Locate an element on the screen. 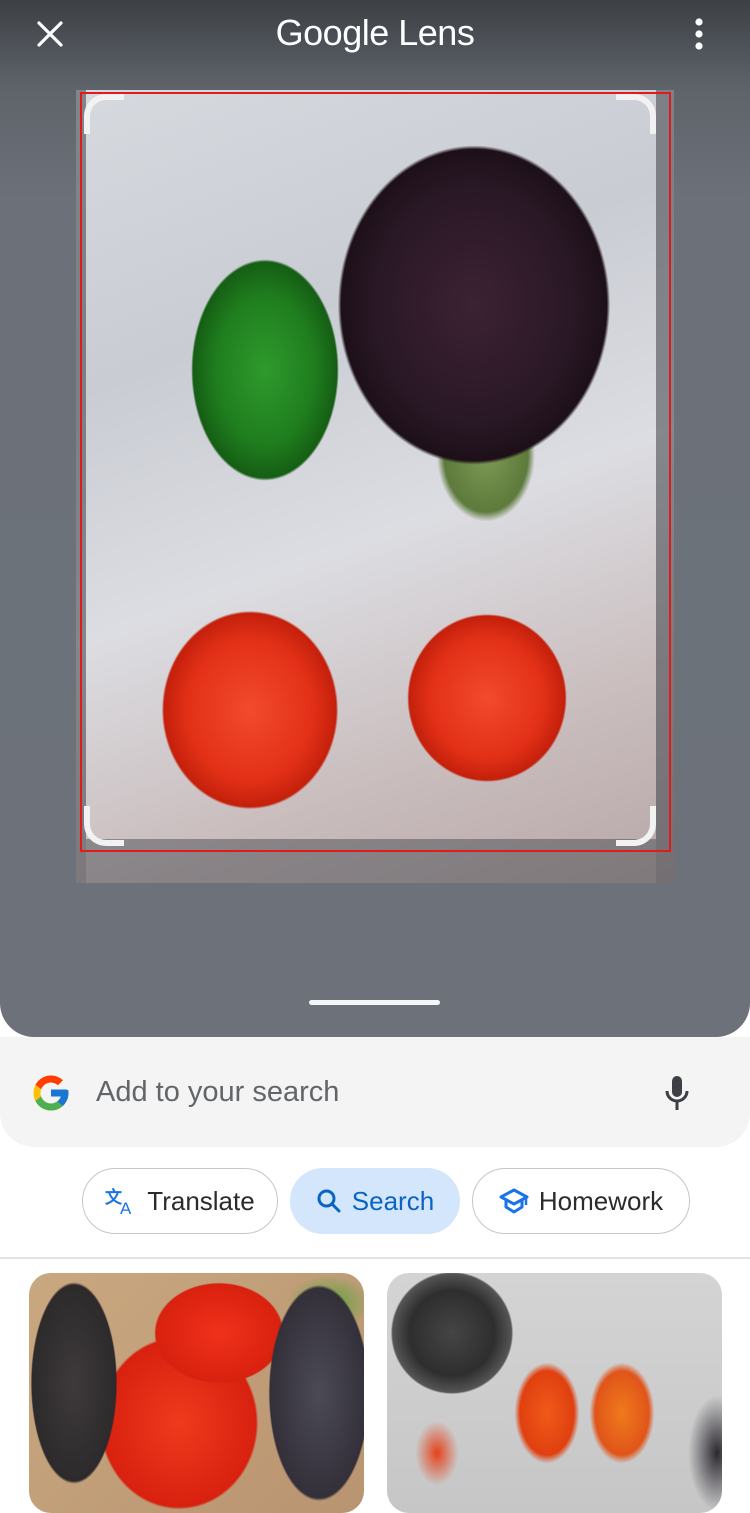 This screenshot has width=750, height=1513. app-title: Google Lens is located at coordinates (375, 33).